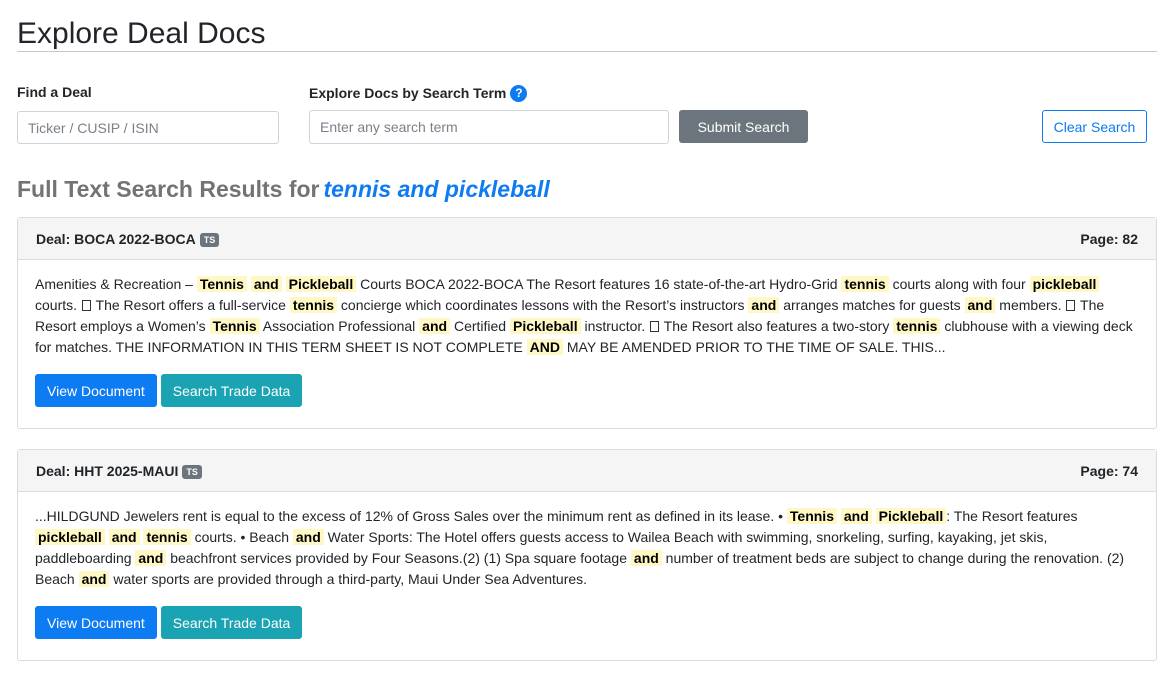  Describe the element at coordinates (241, 537) in the screenshot. I see `snippet-text: courts. • Beach` at that location.